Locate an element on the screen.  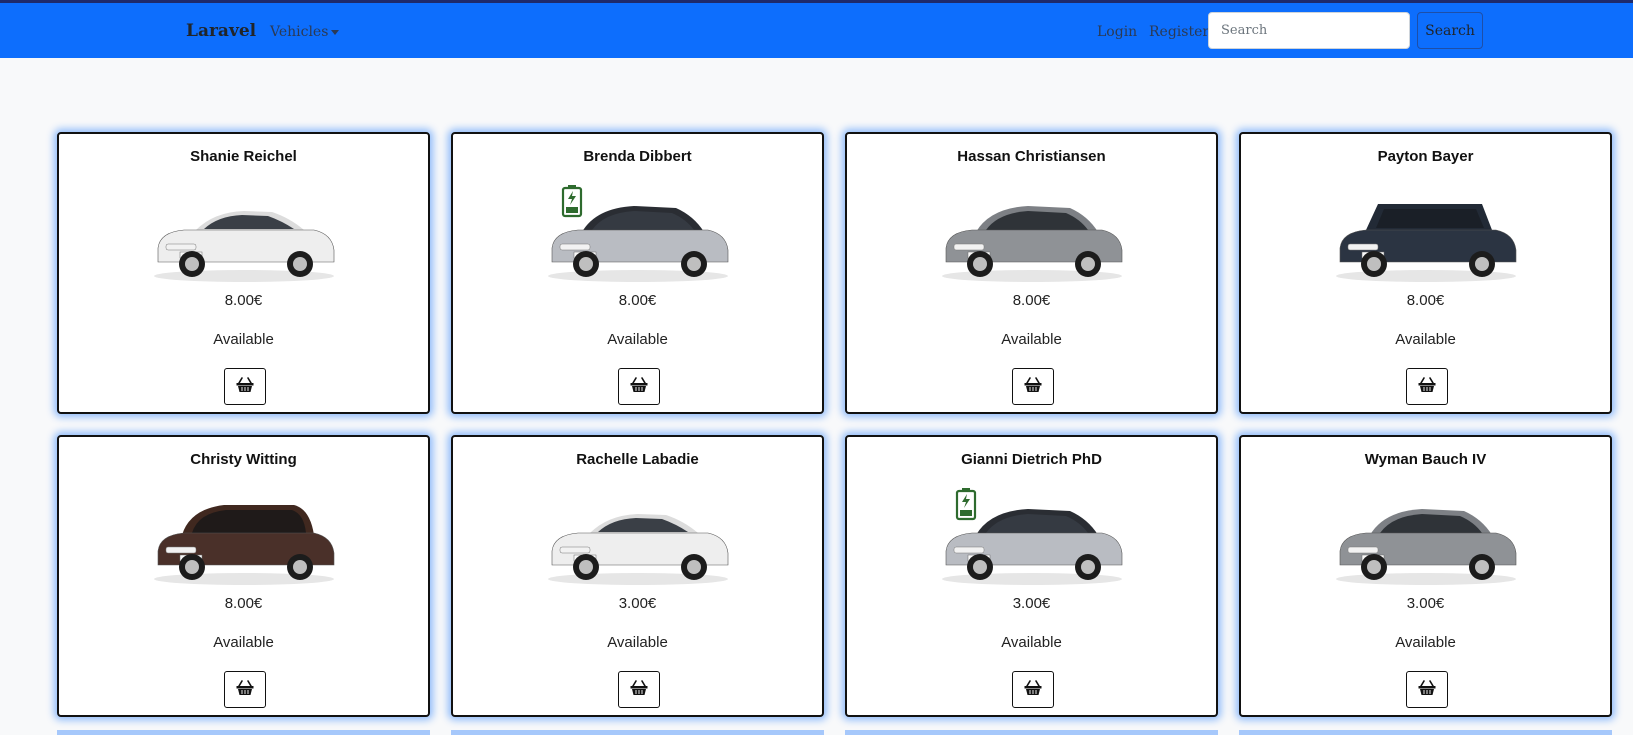
vehicle-card: Shanie Reichel 8.00€ Available is located at coordinates (243, 273).